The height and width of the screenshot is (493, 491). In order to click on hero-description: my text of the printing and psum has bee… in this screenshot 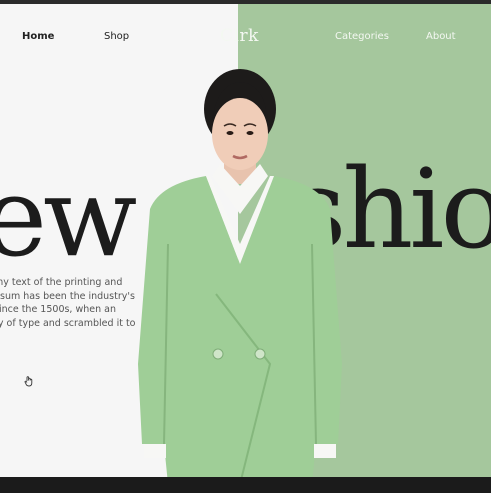, I will do `click(68, 310)`.